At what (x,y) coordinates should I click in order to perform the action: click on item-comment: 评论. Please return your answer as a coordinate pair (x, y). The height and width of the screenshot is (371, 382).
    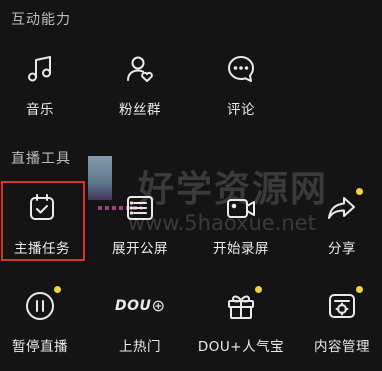
    Looking at the image, I should click on (241, 89).